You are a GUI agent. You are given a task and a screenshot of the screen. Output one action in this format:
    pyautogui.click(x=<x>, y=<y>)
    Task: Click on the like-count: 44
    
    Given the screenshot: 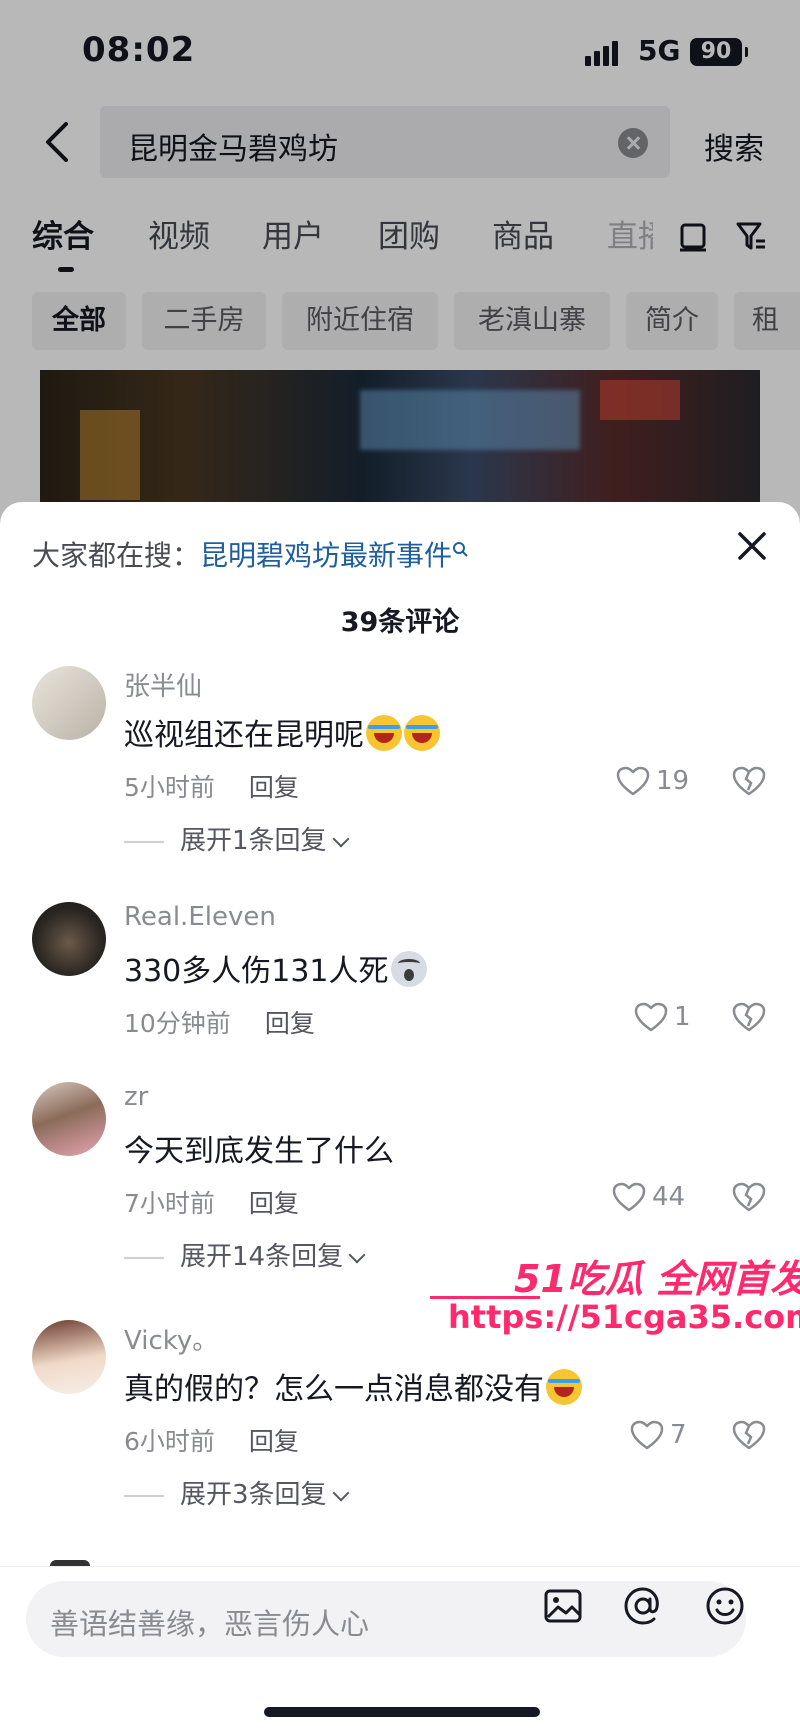 What is the action you would take?
    pyautogui.click(x=669, y=1197)
    